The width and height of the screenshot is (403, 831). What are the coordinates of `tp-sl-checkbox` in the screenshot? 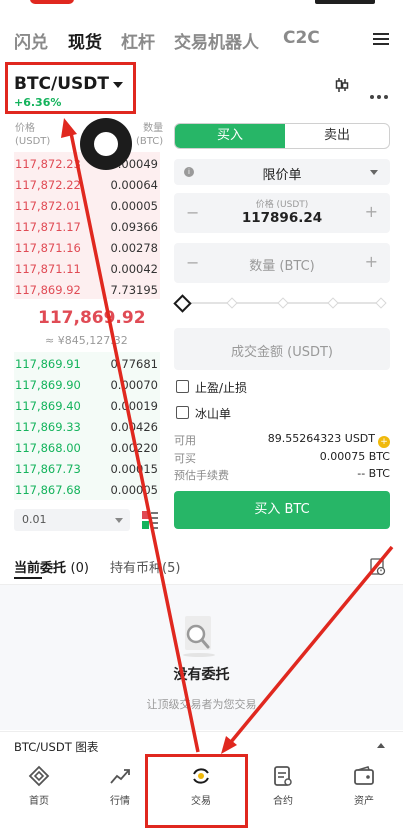 It's located at (182, 386).